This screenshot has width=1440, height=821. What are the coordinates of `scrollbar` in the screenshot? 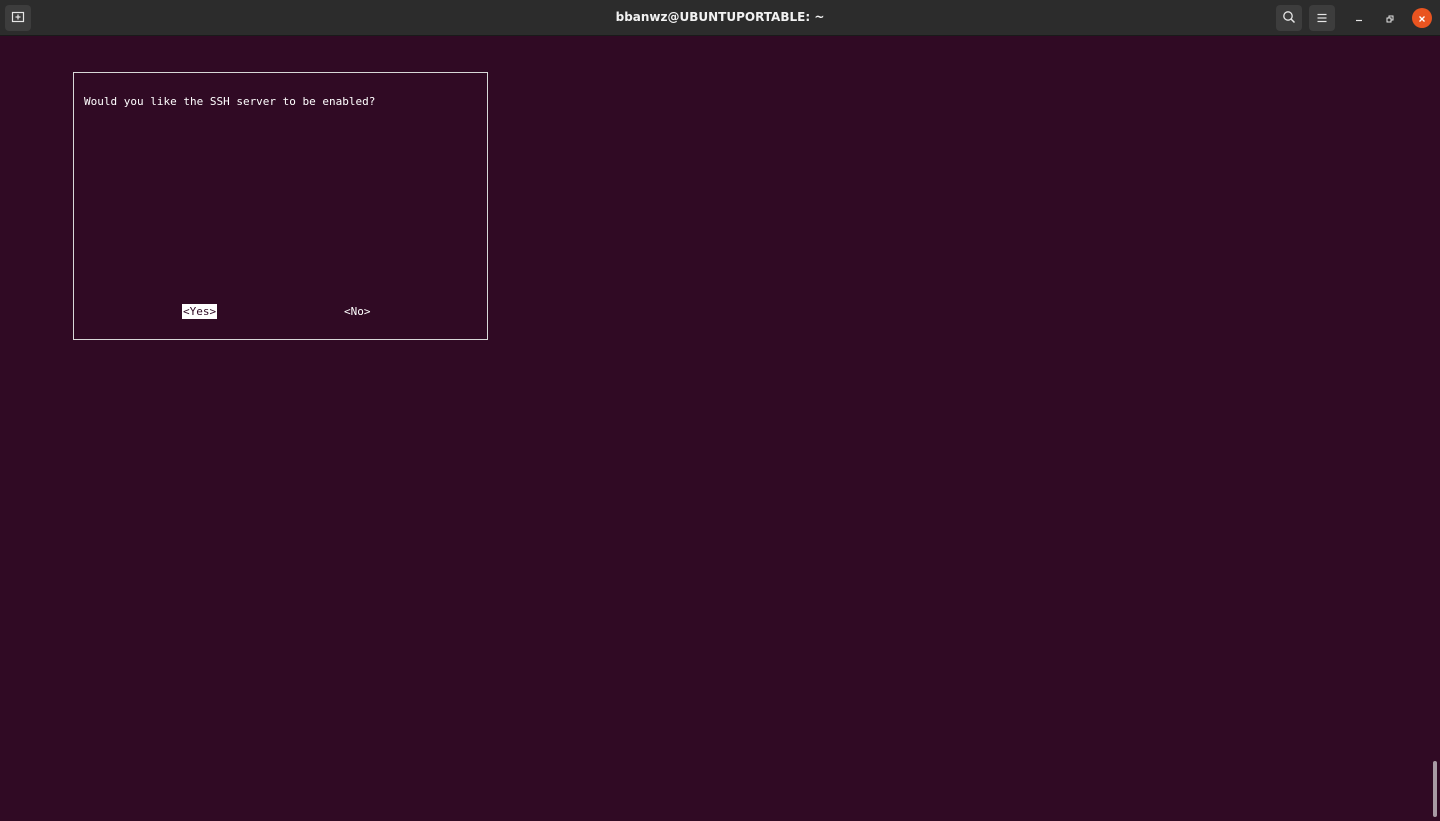 It's located at (1435, 429).